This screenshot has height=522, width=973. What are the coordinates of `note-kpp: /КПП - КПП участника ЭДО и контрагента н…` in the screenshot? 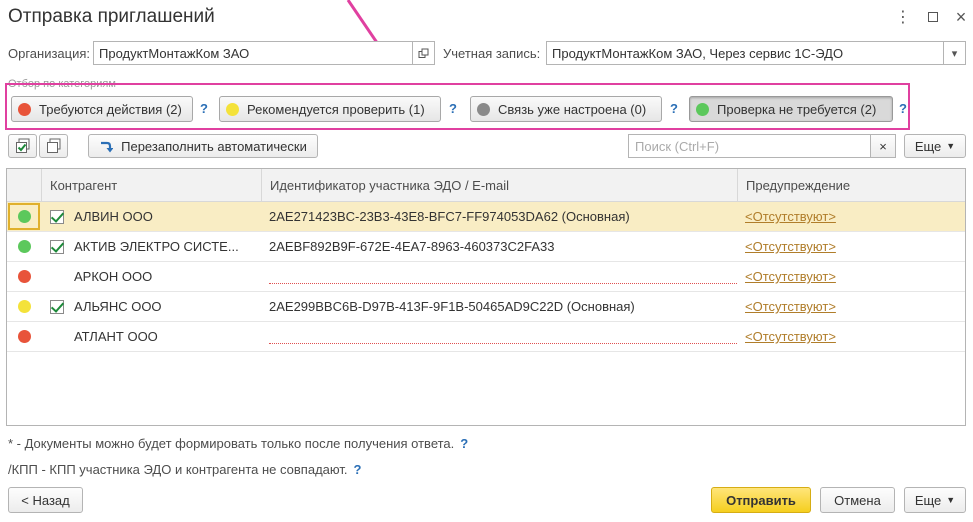 It's located at (185, 469).